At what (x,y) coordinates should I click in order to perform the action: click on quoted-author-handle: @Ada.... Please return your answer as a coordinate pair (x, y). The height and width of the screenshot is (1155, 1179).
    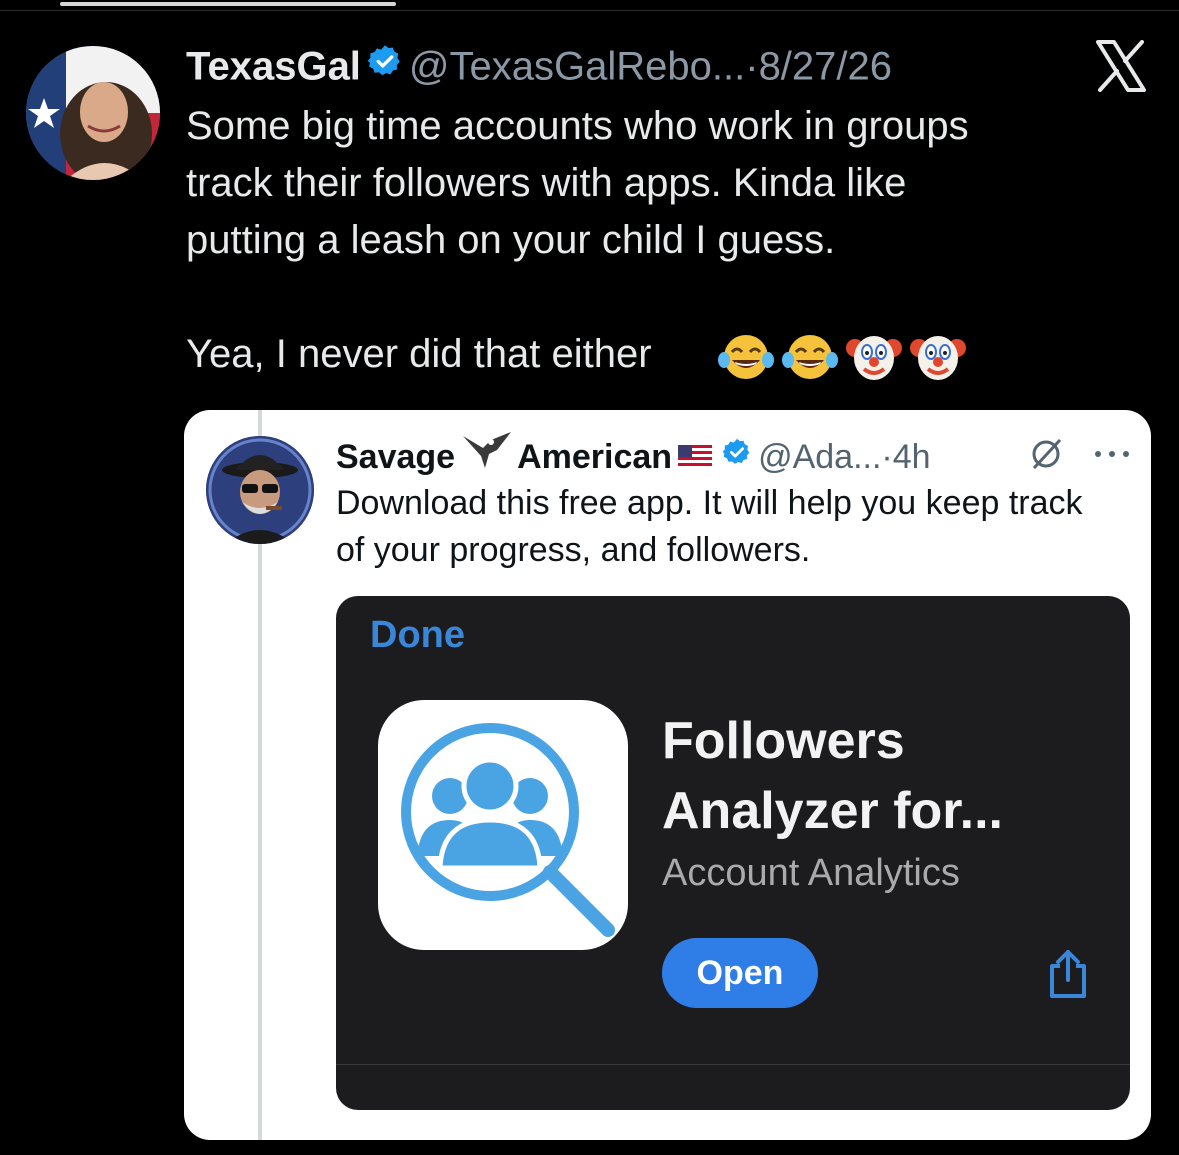
    Looking at the image, I should click on (819, 457).